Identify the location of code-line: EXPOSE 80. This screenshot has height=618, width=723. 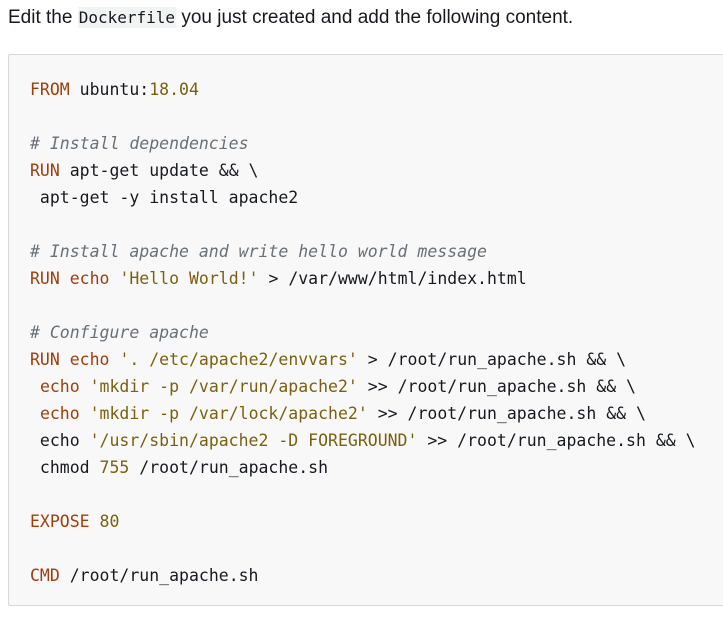
(363, 521).